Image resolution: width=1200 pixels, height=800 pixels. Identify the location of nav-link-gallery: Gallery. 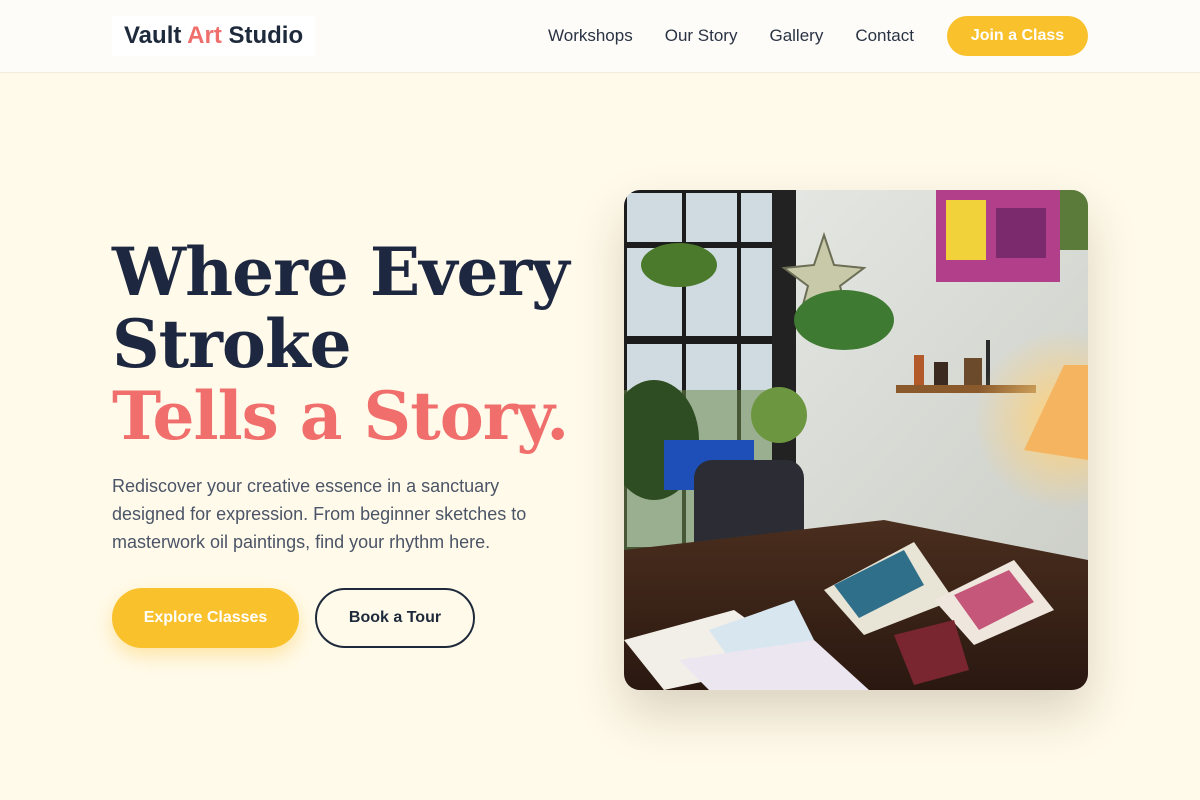
(796, 36).